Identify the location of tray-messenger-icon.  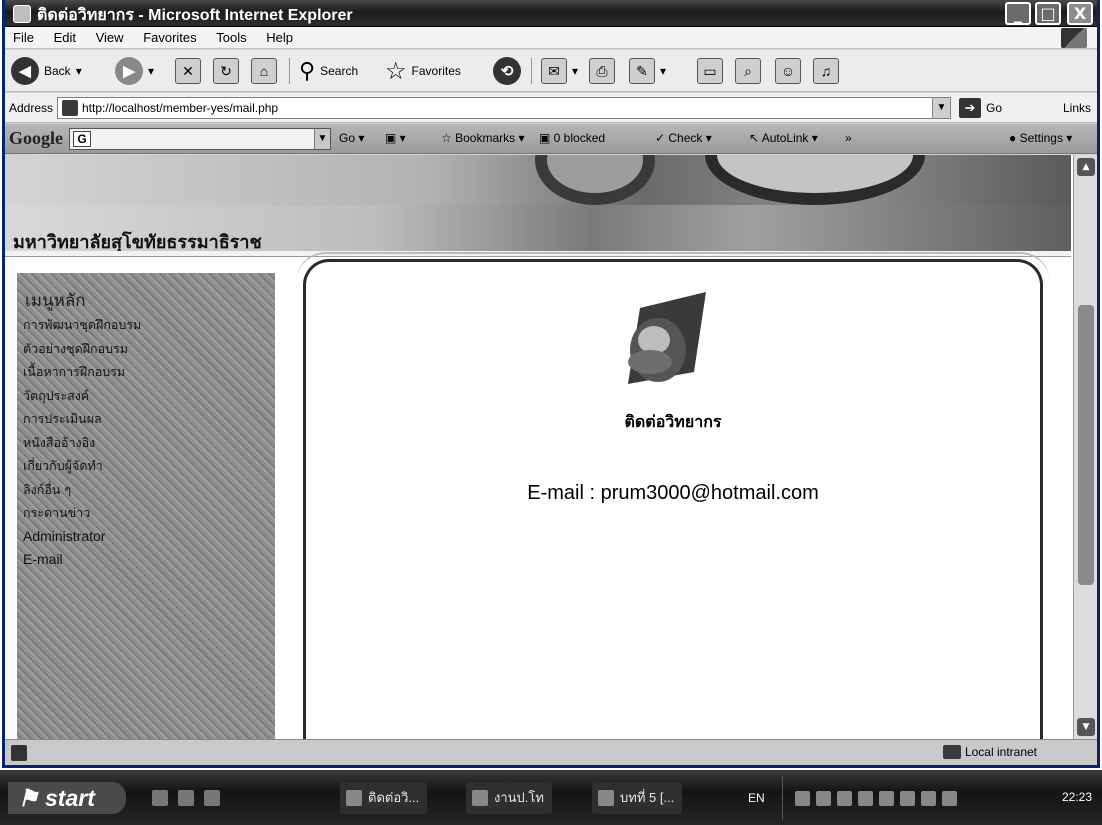
(865, 798).